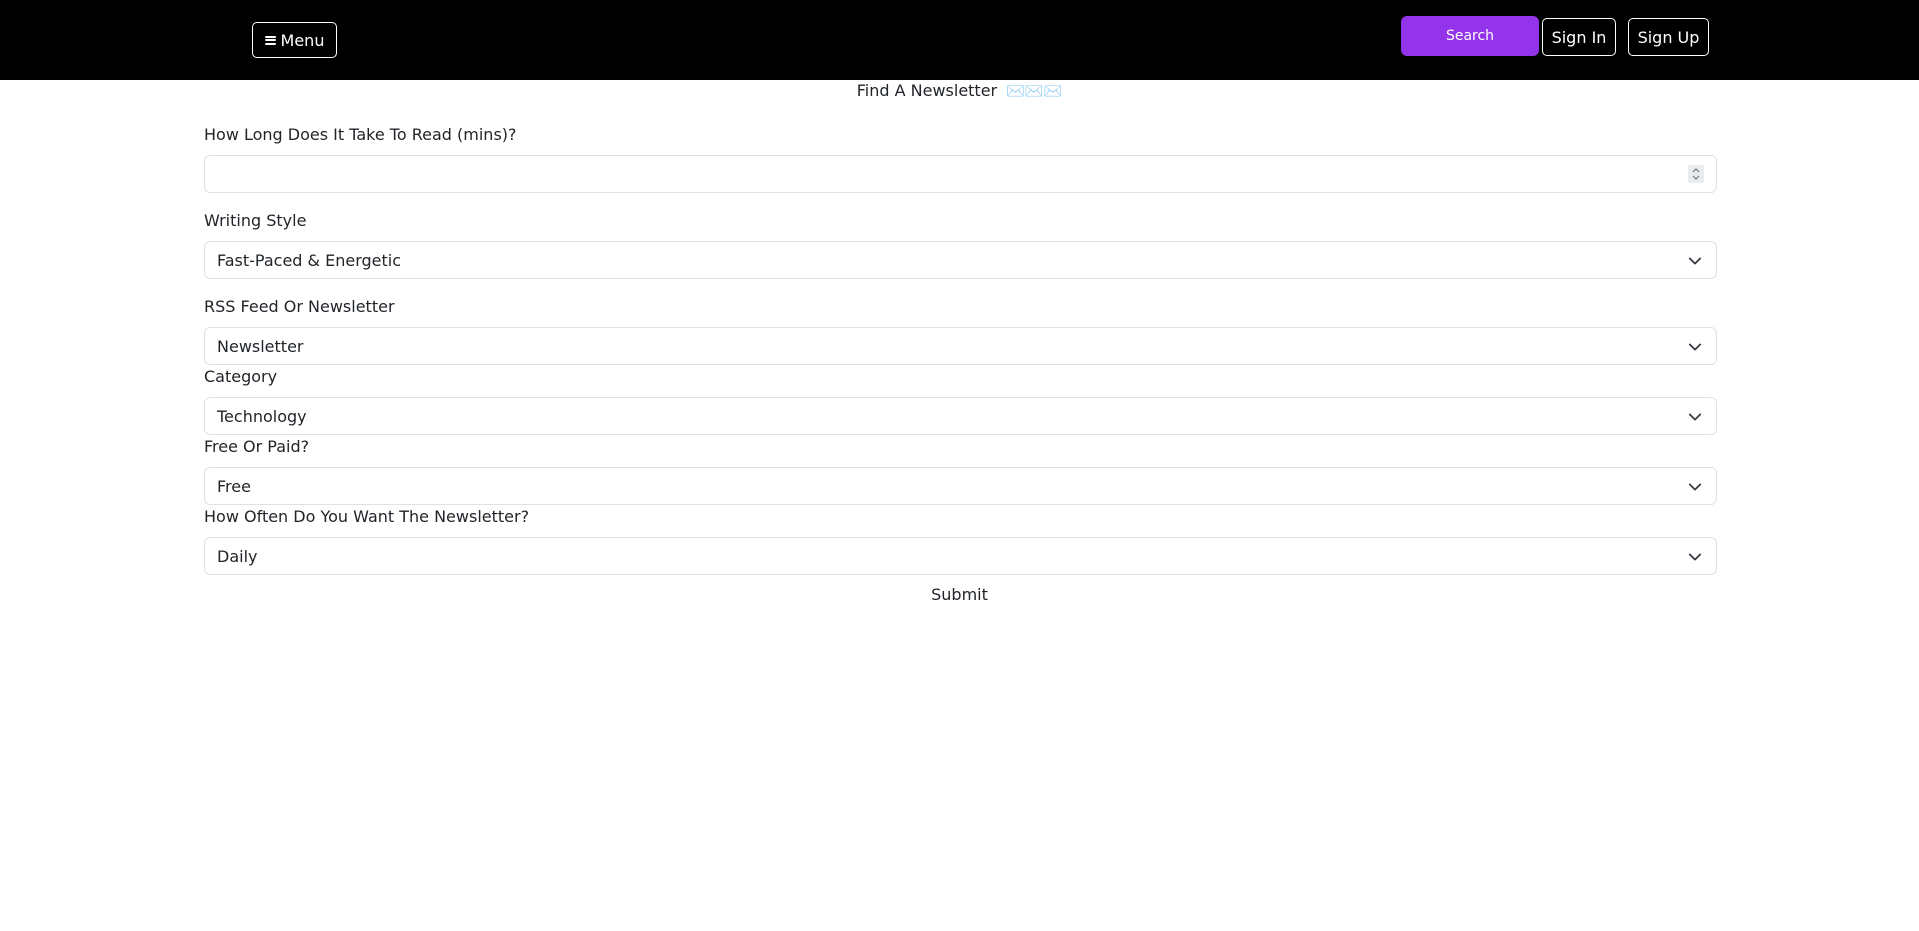 The width and height of the screenshot is (1919, 931). I want to click on sign-in-button: Sign In, so click(1579, 37).